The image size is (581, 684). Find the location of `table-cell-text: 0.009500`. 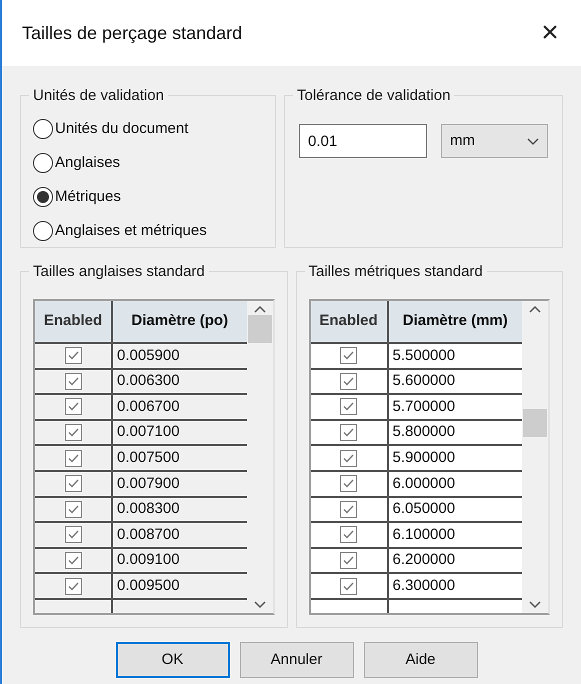

table-cell-text: 0.009500 is located at coordinates (148, 586).